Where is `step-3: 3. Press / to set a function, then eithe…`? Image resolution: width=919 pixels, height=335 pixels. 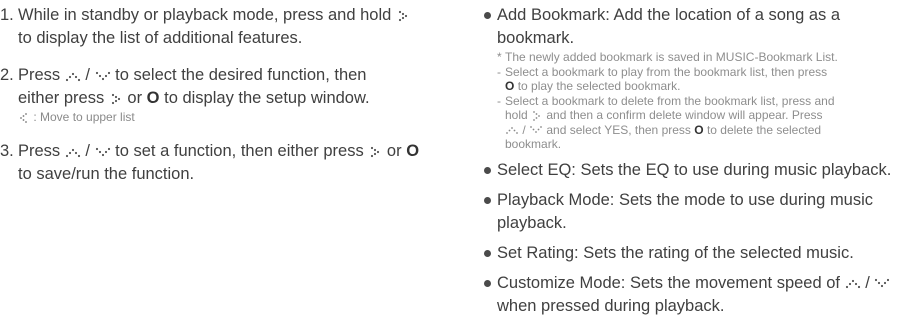 step-3: 3. Press / to set a function, then eithe… is located at coordinates (225, 163).